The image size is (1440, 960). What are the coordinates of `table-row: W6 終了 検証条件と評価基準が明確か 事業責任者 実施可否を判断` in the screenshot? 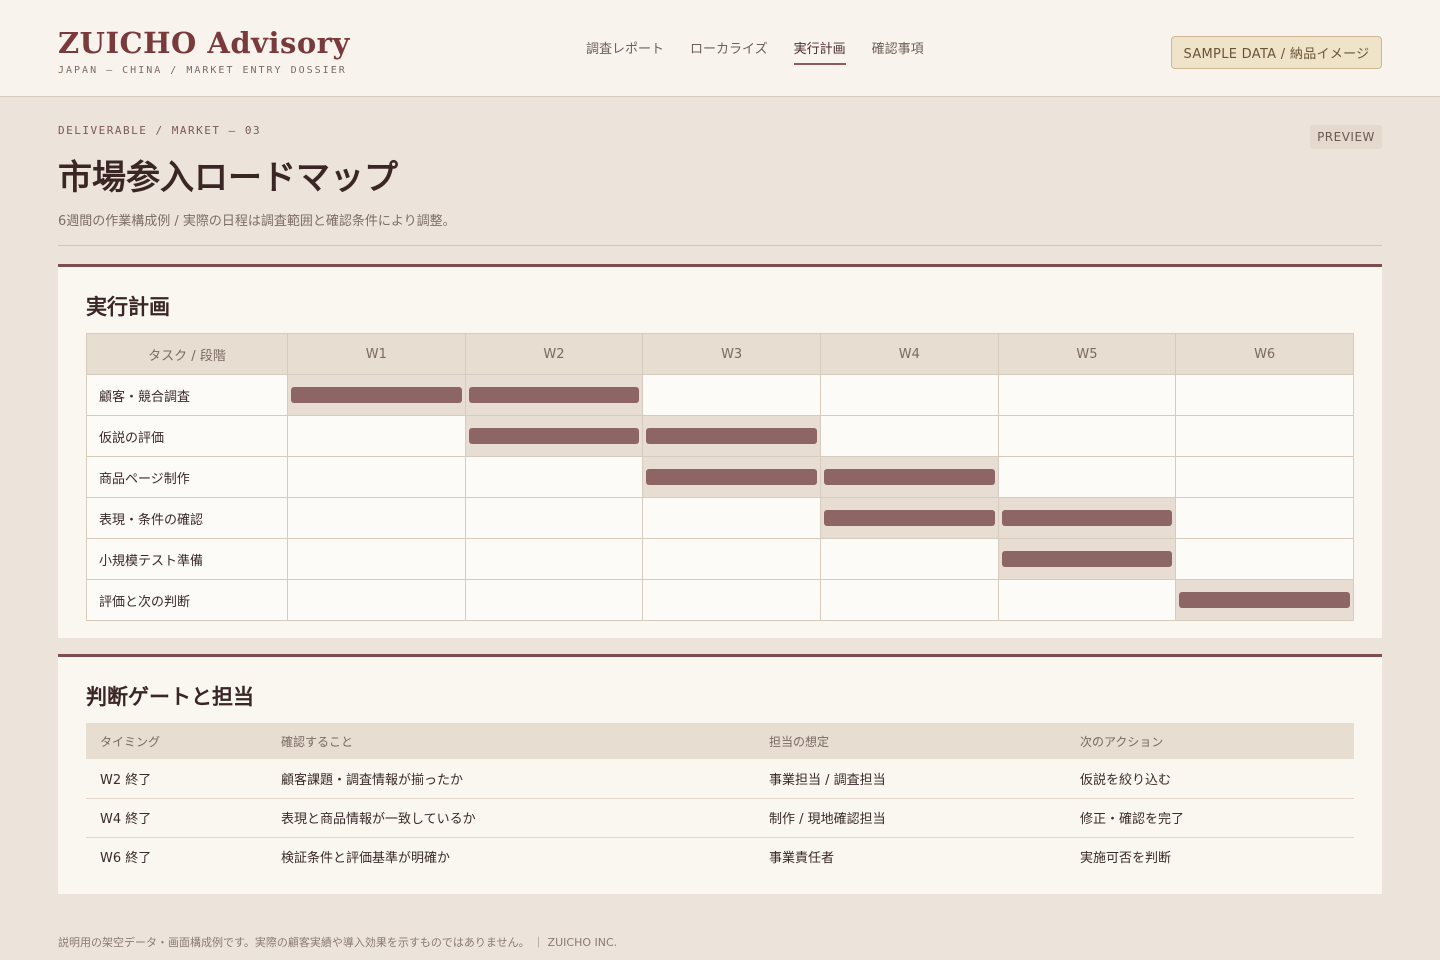 It's located at (720, 856).